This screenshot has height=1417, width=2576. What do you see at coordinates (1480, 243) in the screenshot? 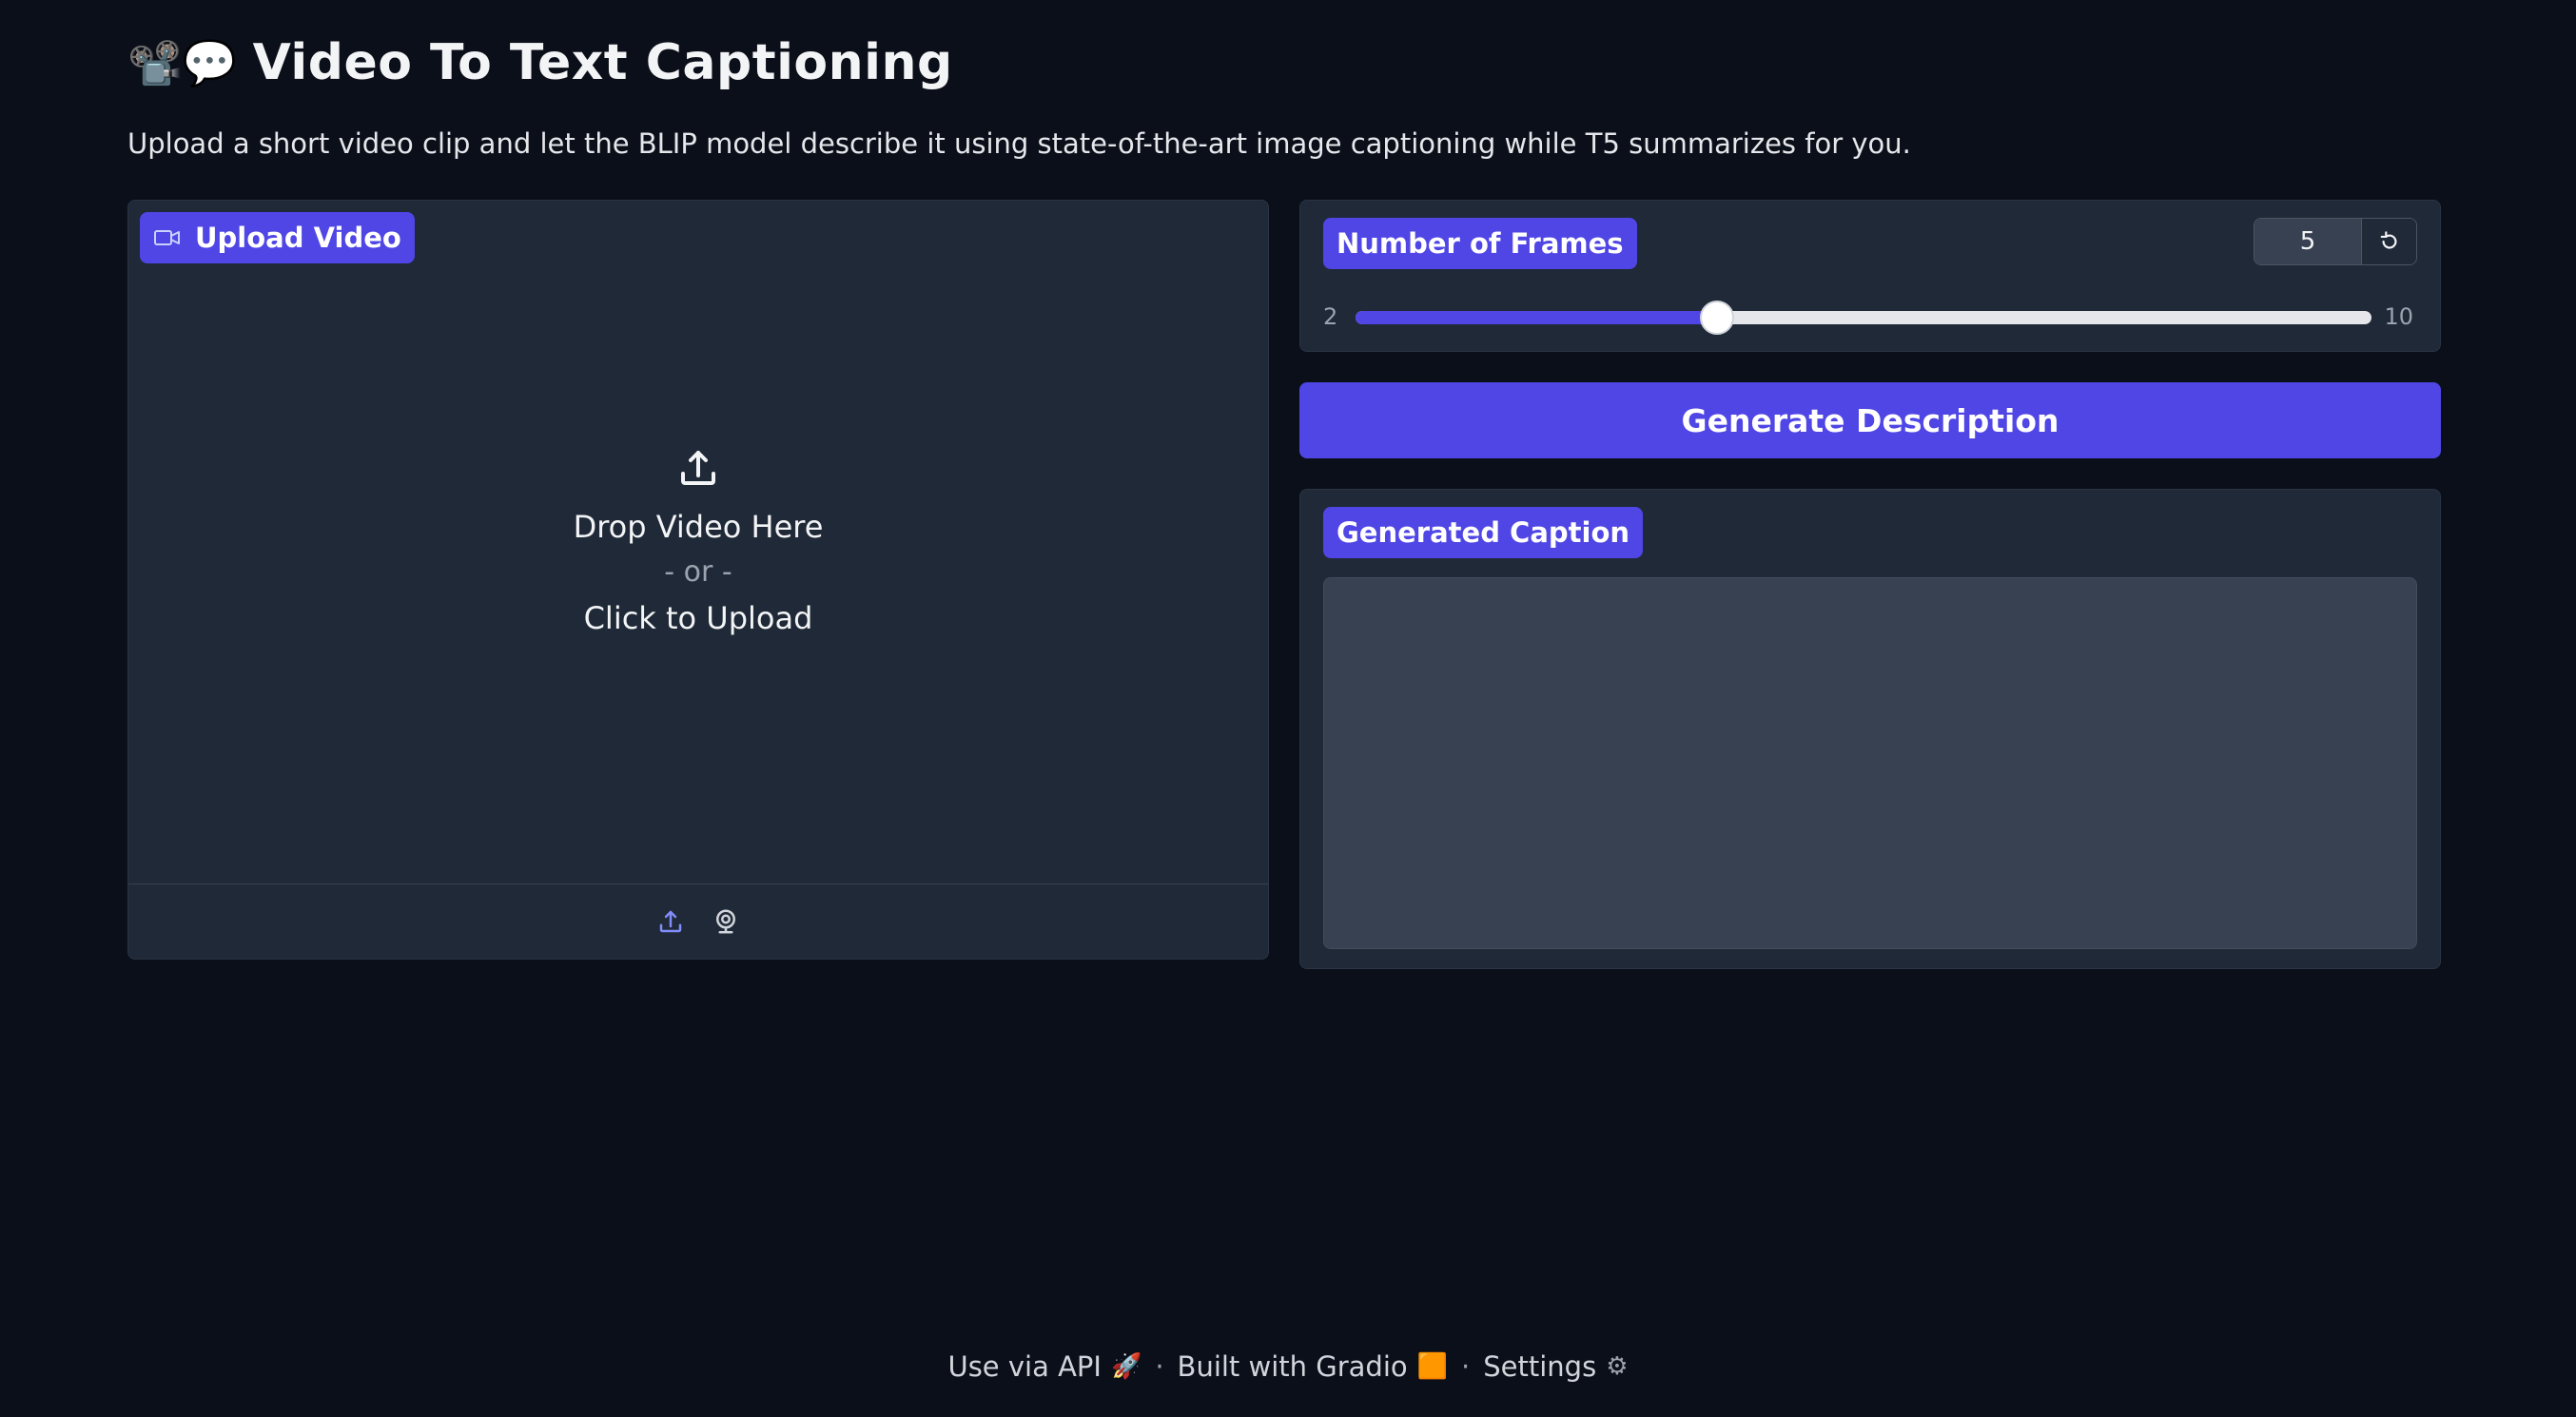
I see `frames-label: Number of Frames` at bounding box center [1480, 243].